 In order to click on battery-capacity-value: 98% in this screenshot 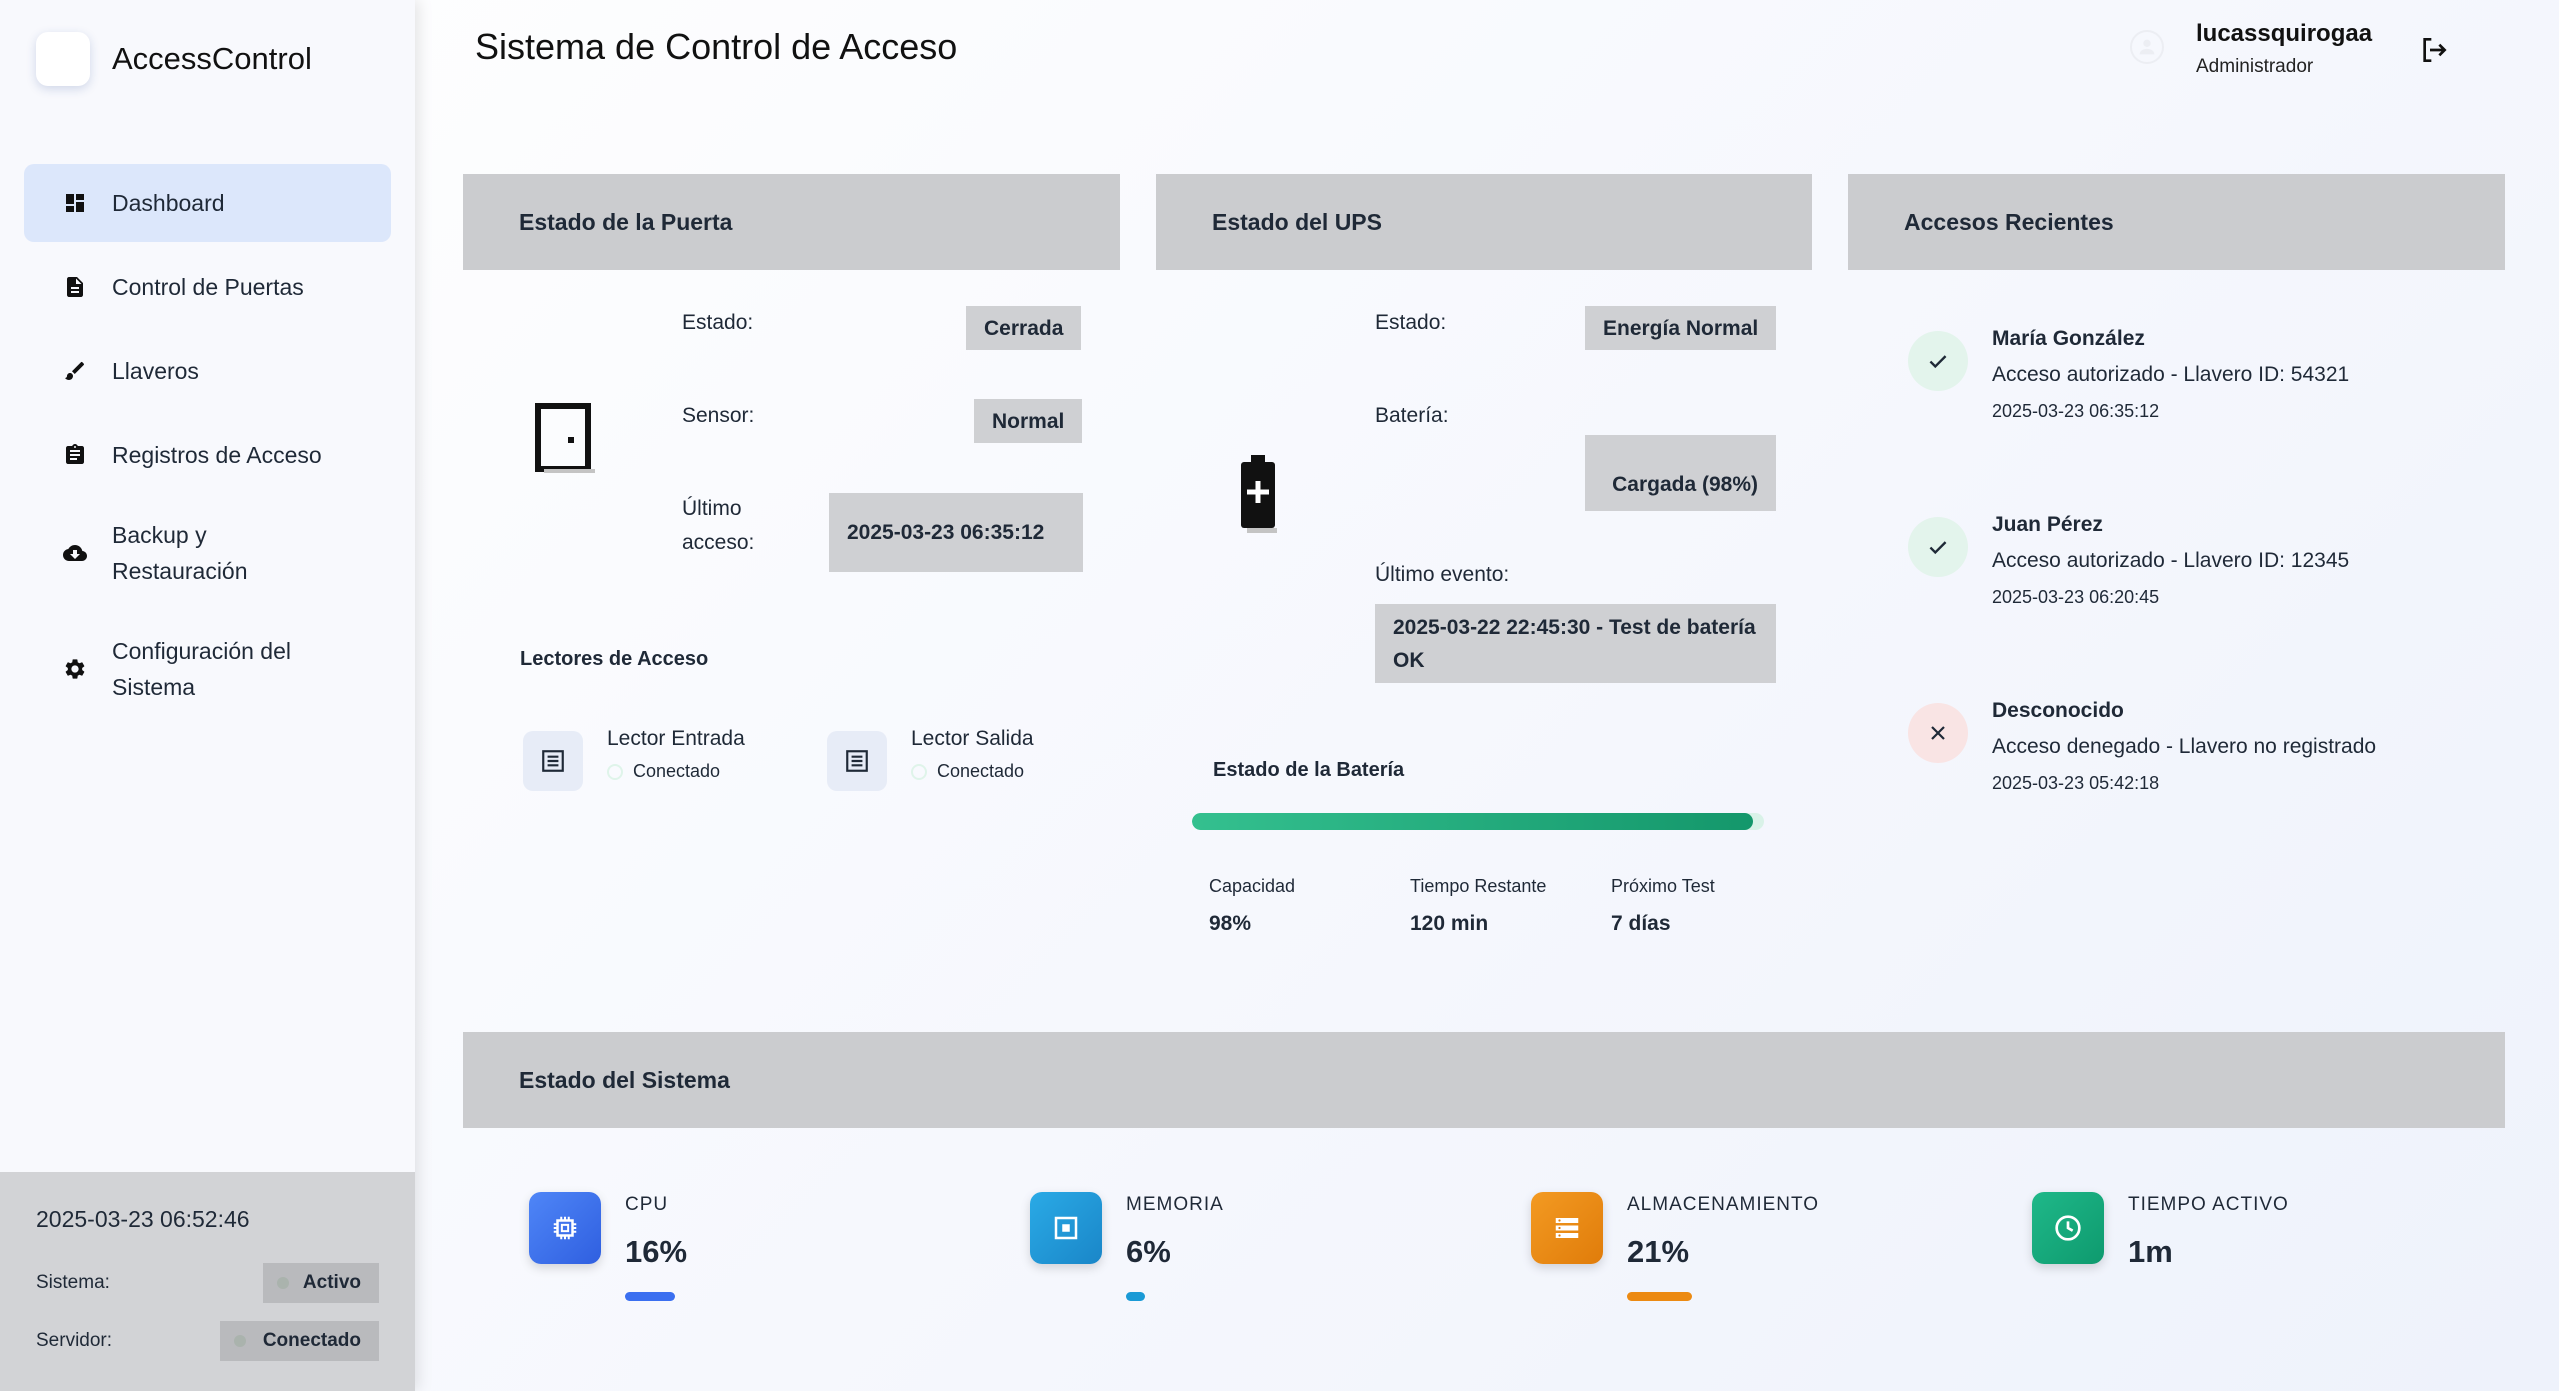, I will do `click(1230, 923)`.